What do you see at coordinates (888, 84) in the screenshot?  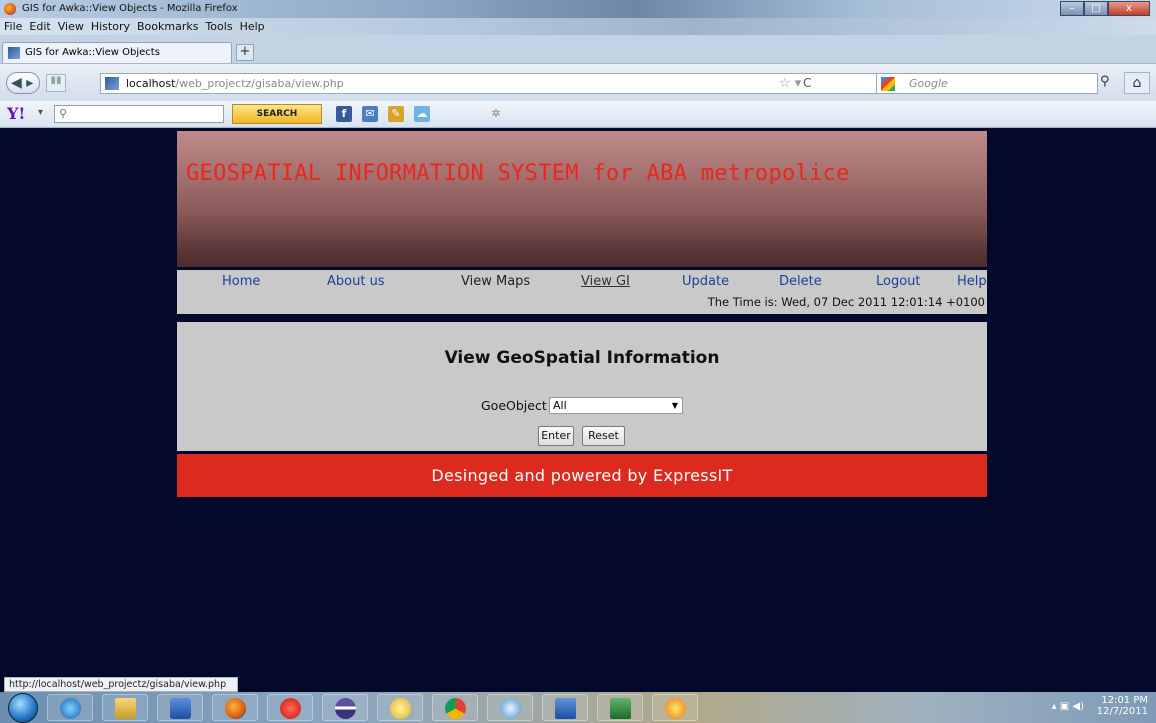 I see `google-icon` at bounding box center [888, 84].